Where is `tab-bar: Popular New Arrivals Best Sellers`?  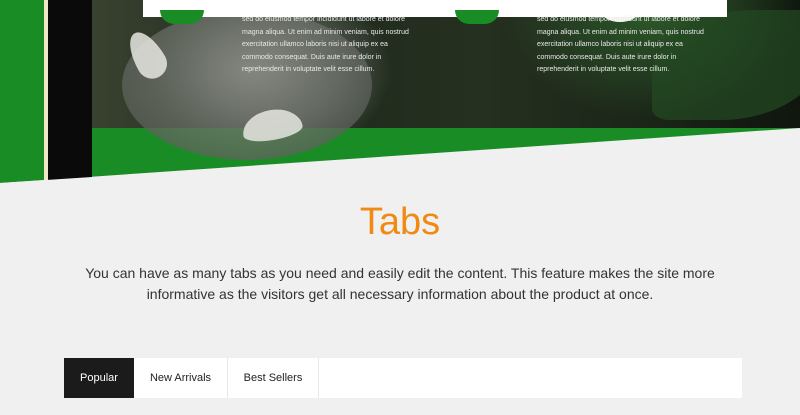
tab-bar: Popular New Arrivals Best Sellers is located at coordinates (403, 378).